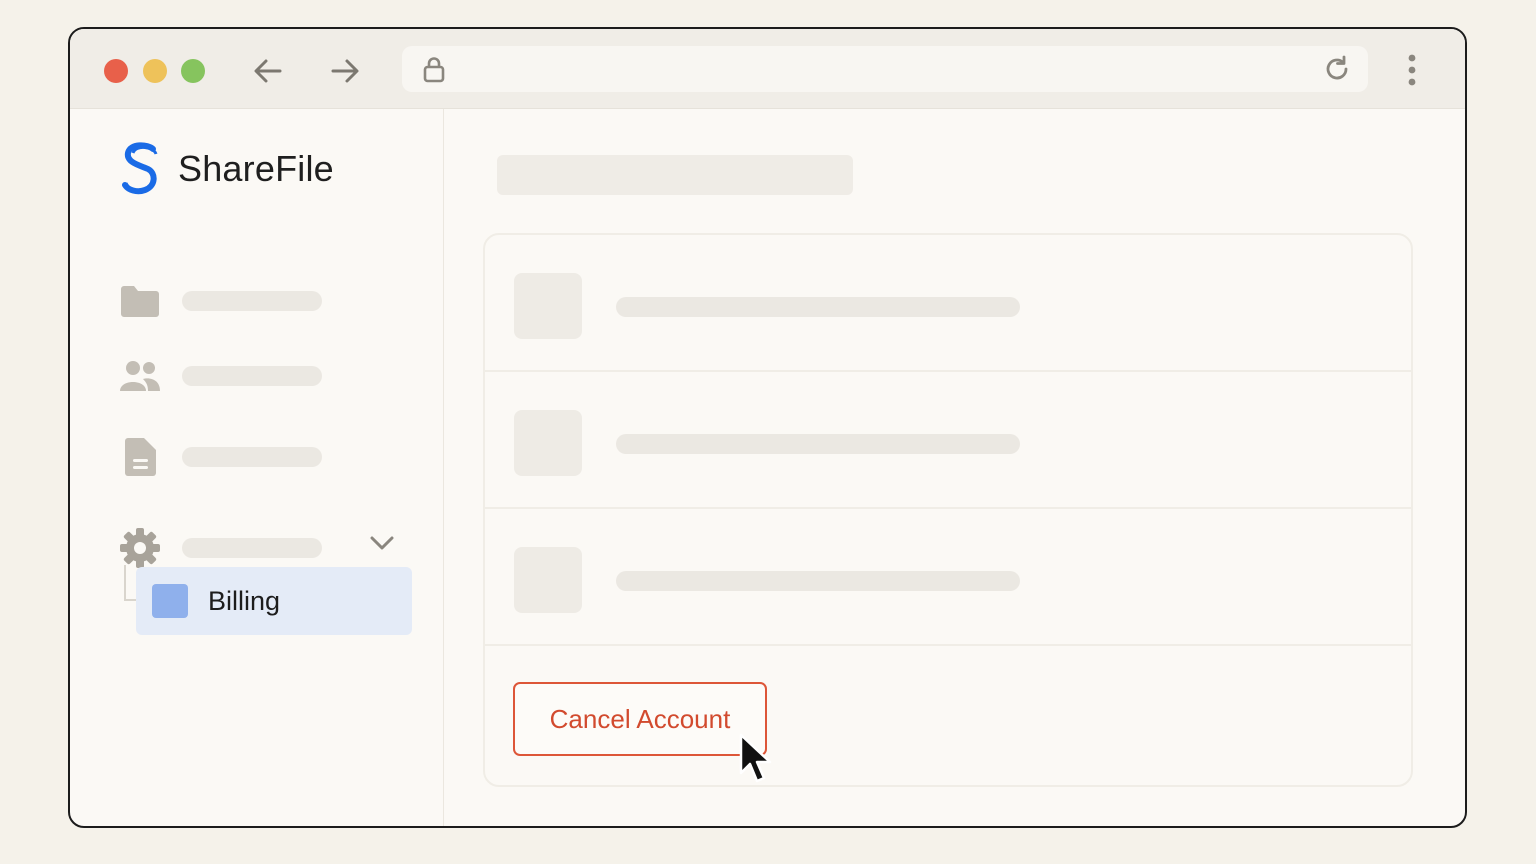 The width and height of the screenshot is (1536, 864). I want to click on brand: ShareFile, so click(226, 169).